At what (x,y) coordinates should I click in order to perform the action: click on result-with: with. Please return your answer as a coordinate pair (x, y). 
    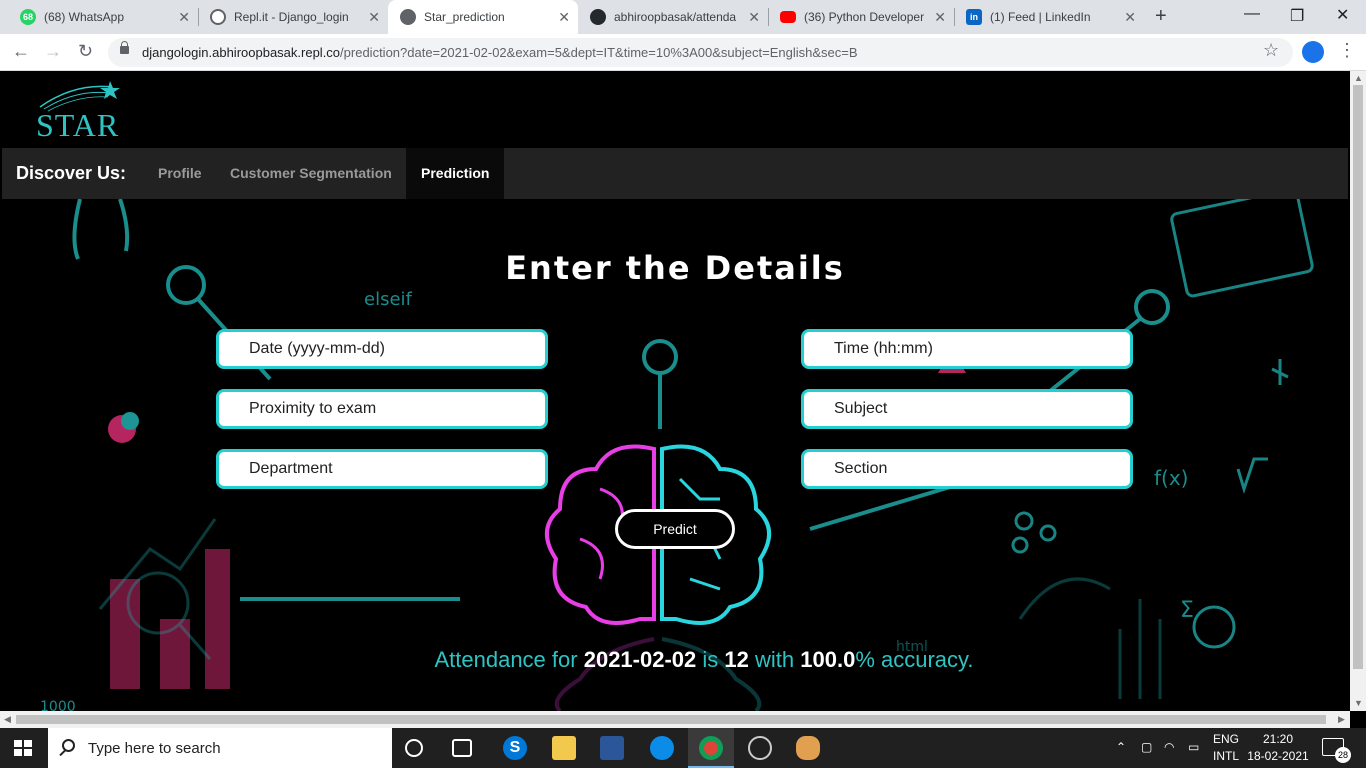
    Looking at the image, I should click on (775, 659).